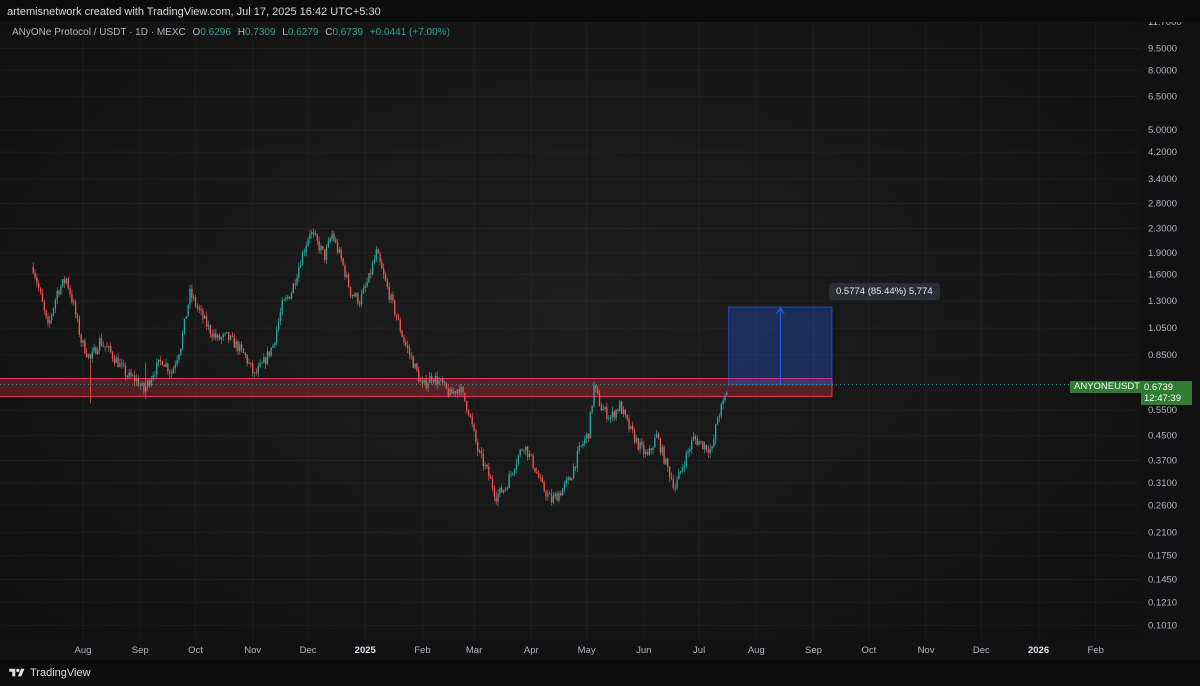 Image resolution: width=1200 pixels, height=686 pixels. I want to click on tradingview-brand: TradingView, so click(60, 673).